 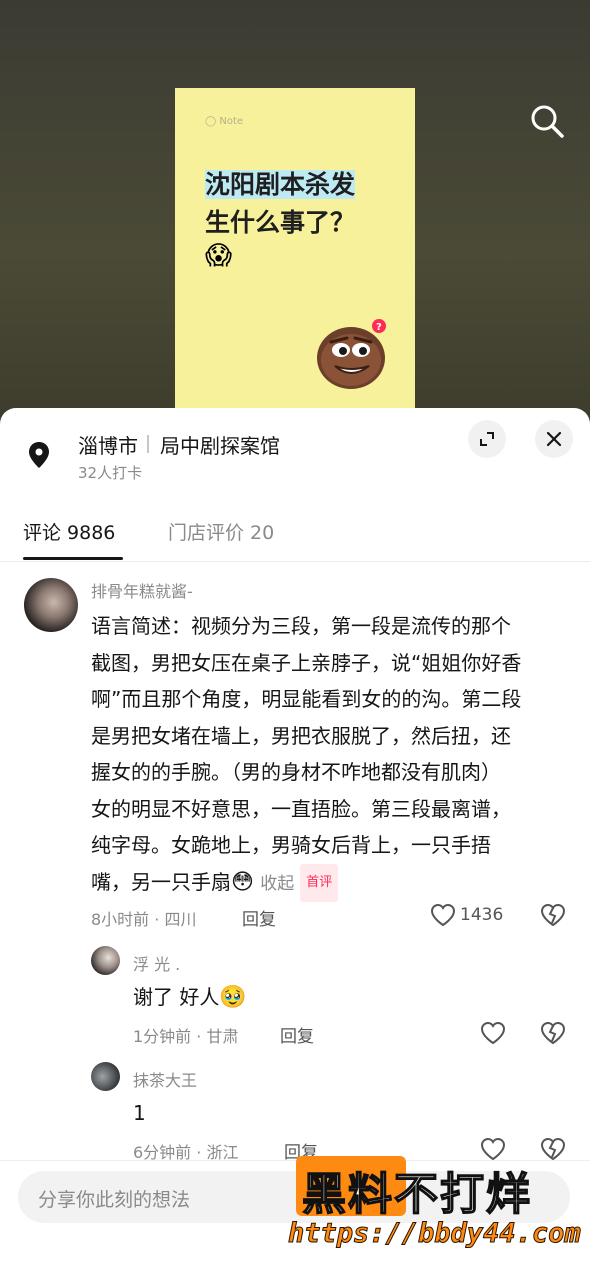 What do you see at coordinates (221, 531) in the screenshot?
I see `tab-store-reviews: 门店评价 20` at bounding box center [221, 531].